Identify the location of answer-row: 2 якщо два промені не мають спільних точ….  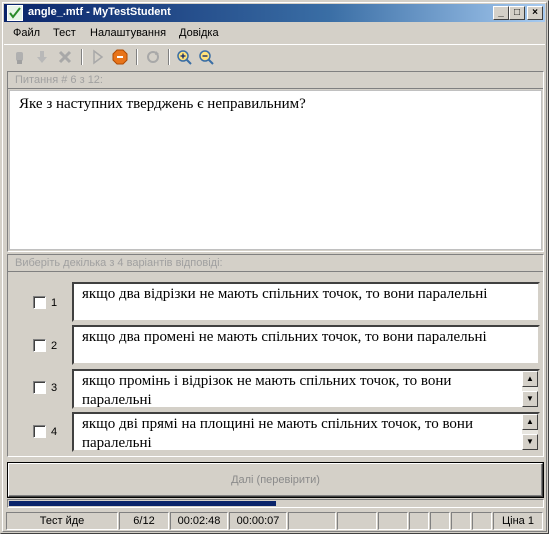
(276, 343).